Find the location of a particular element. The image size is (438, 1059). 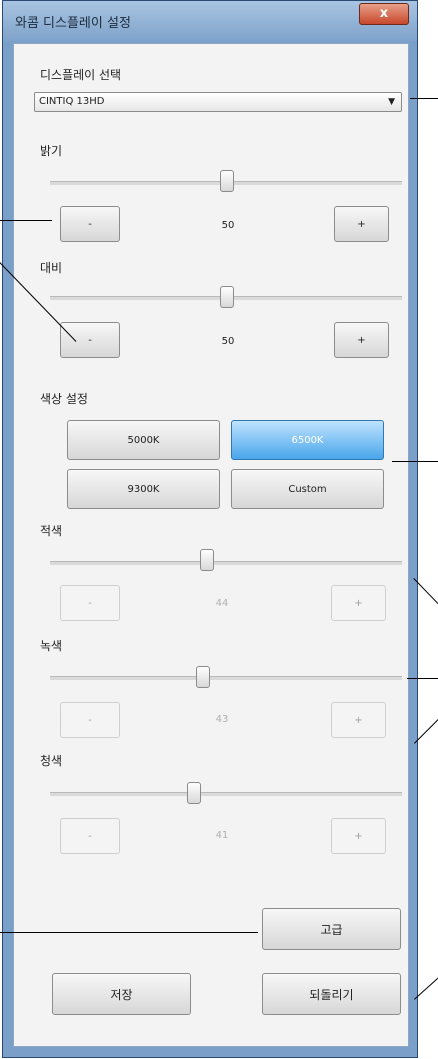

color-settings-label: 색상 설정 is located at coordinates (64, 399).